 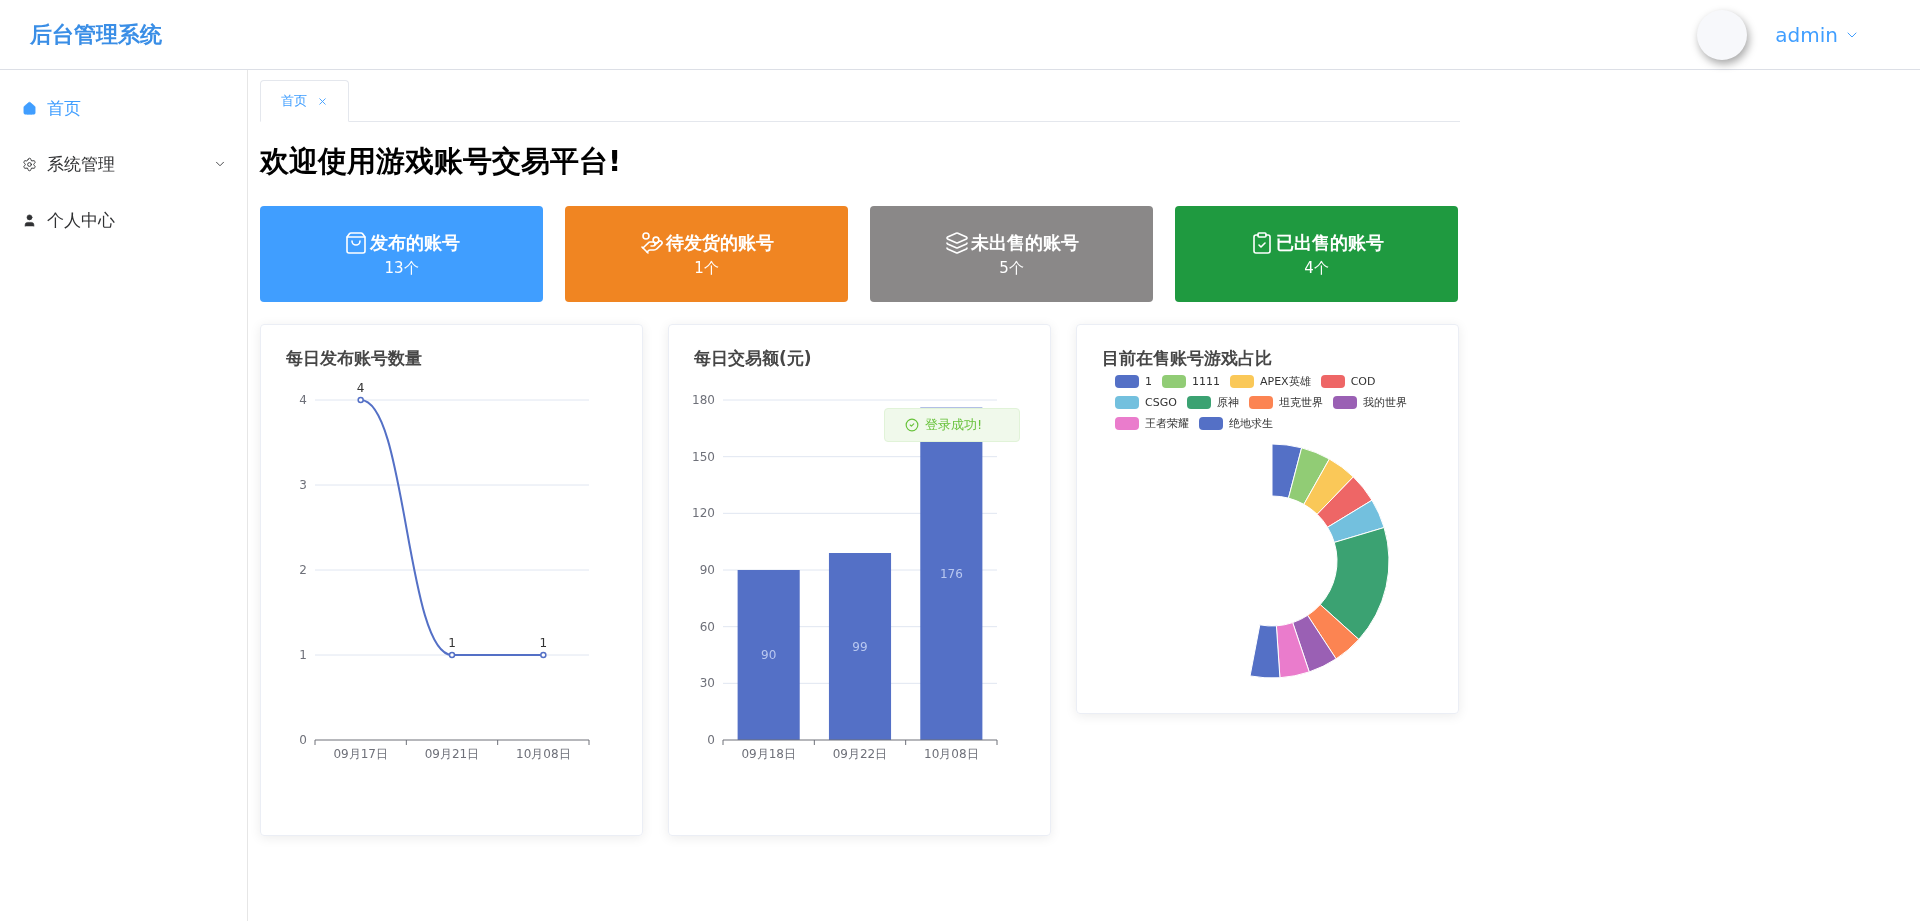 I want to click on stat-label: 未出售的账号, so click(x=1024, y=242).